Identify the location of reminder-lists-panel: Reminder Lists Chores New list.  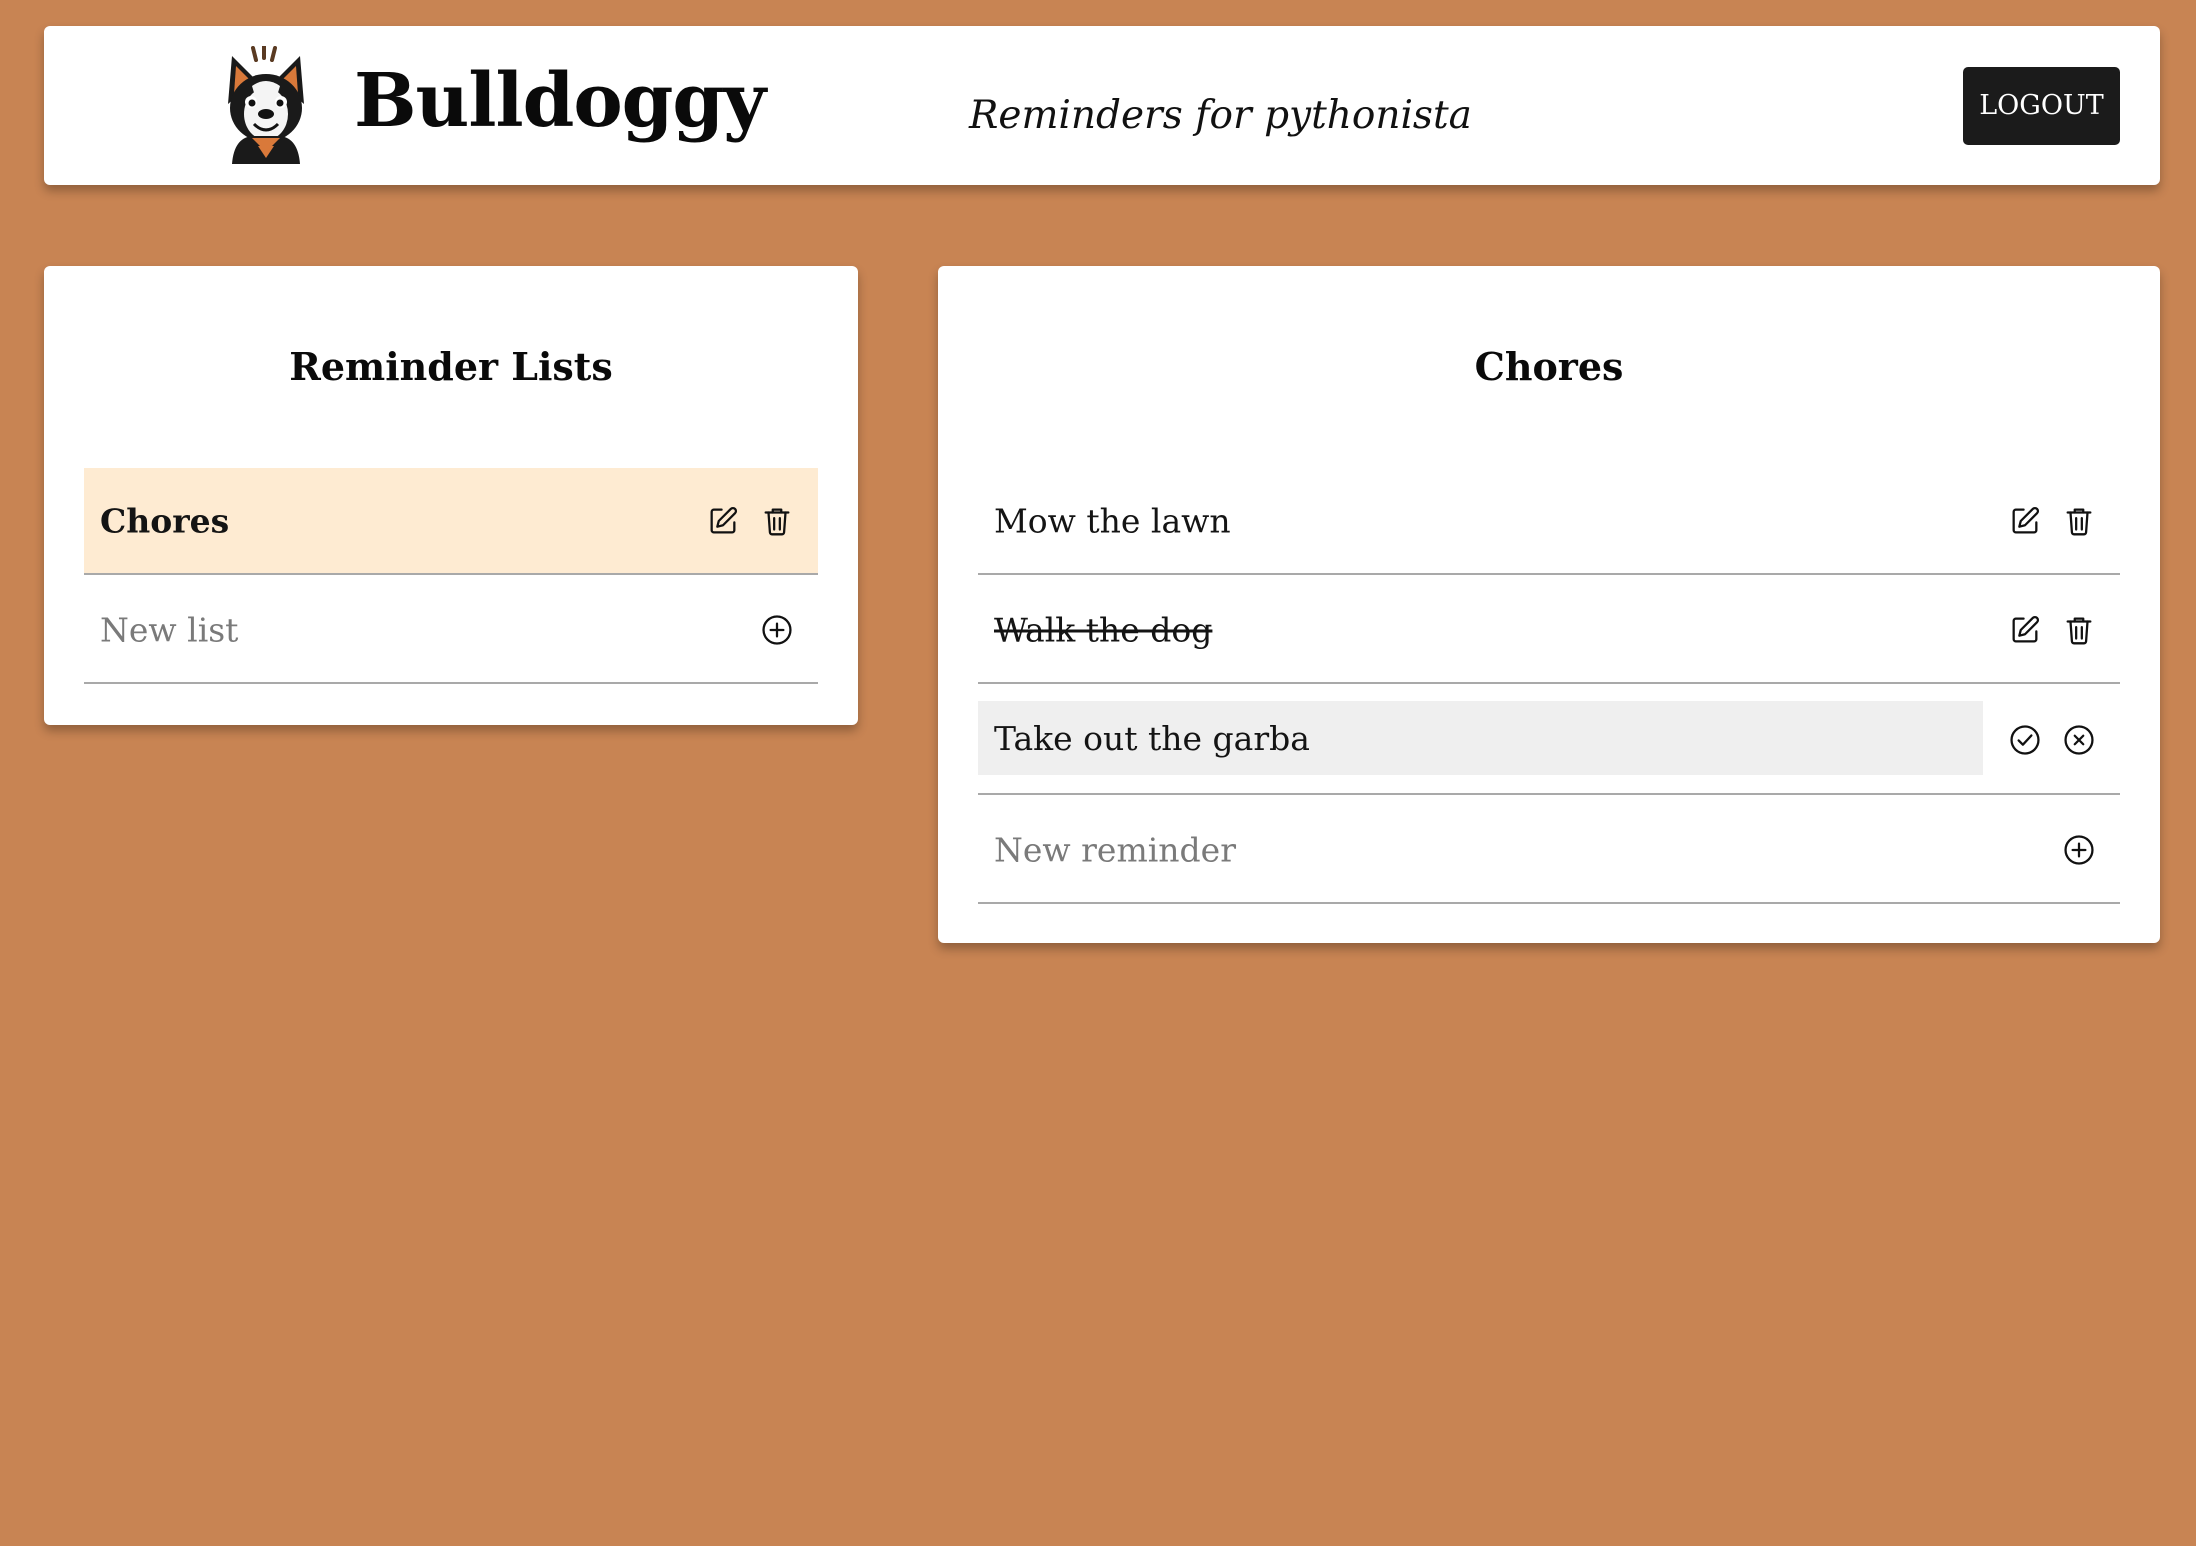
(451, 495).